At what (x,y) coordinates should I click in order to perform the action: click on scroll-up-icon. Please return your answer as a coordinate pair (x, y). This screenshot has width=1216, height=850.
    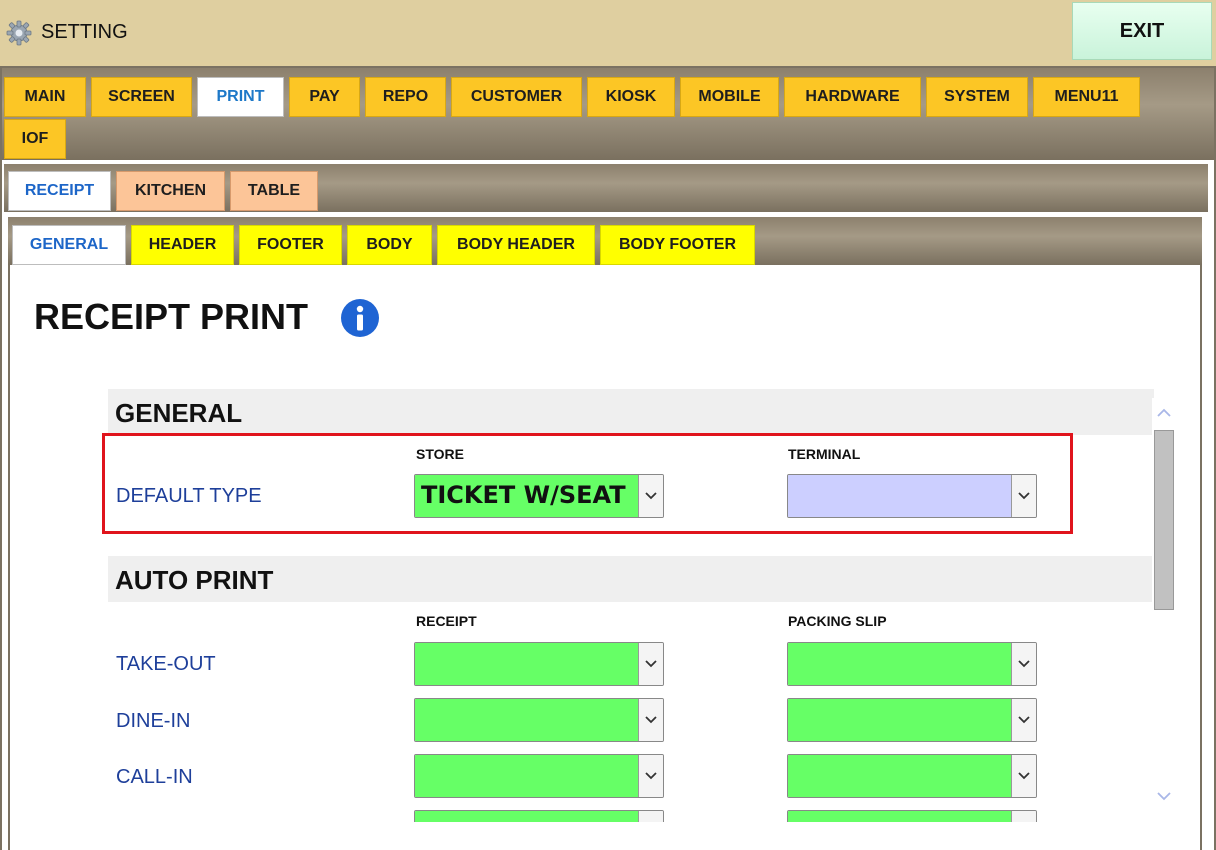
    Looking at the image, I should click on (1164, 412).